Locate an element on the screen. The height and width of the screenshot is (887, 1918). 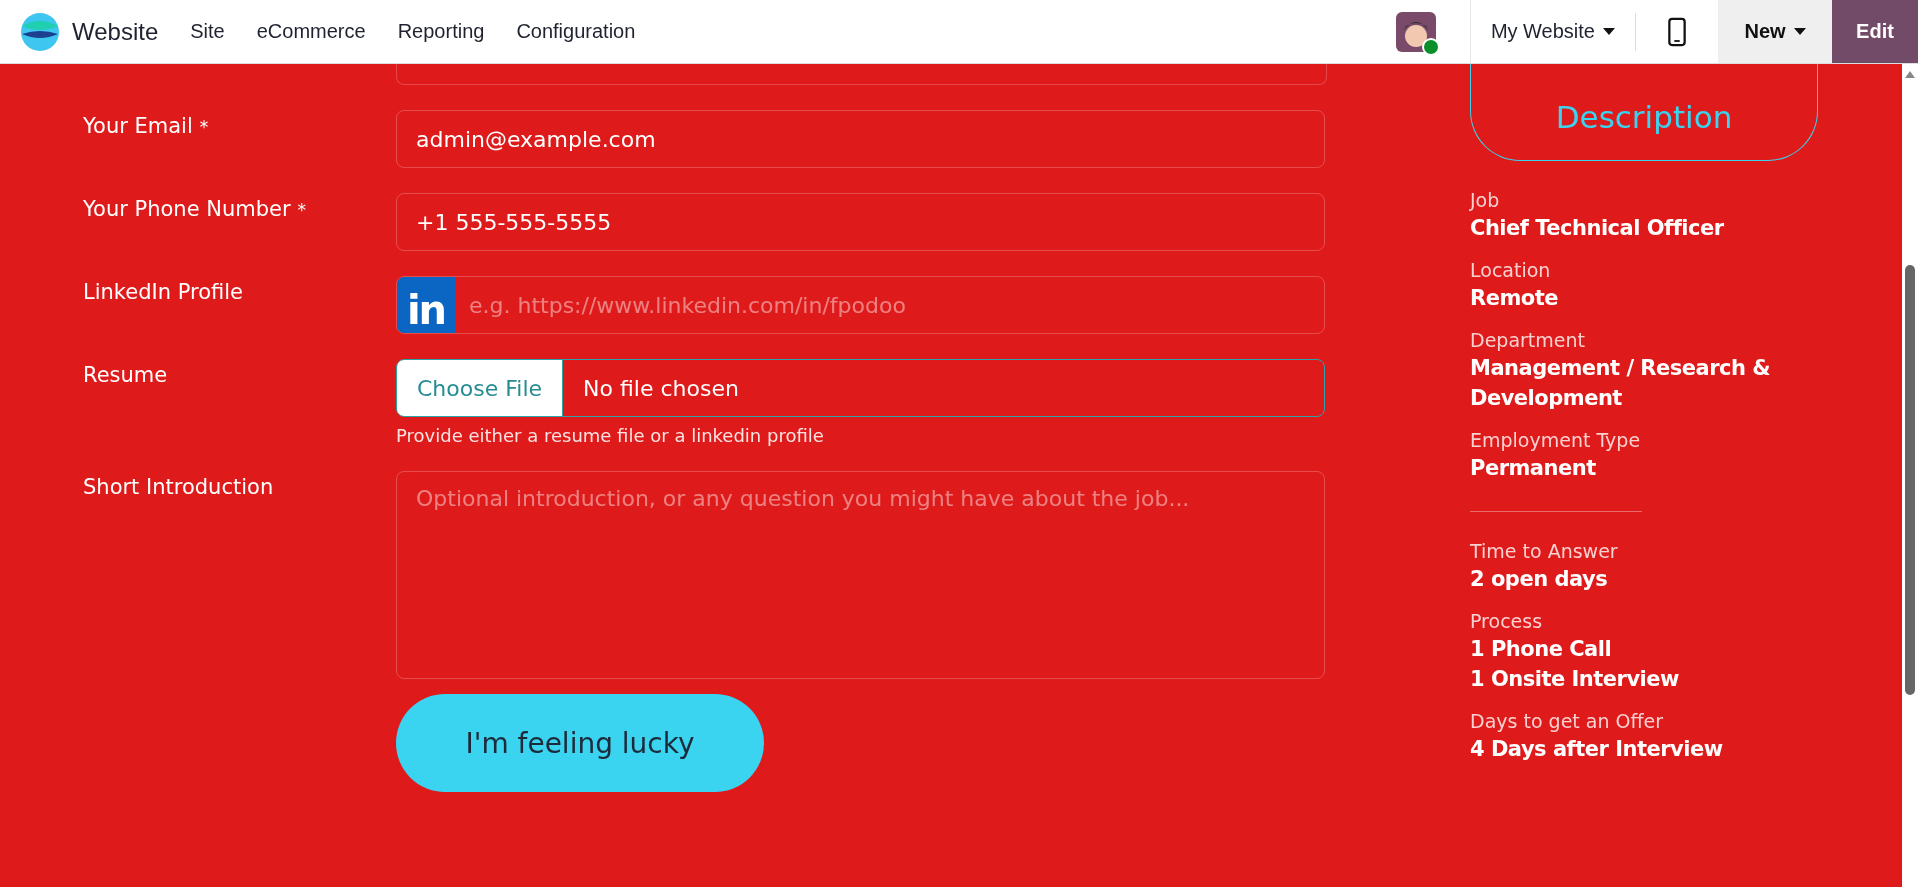
app-name: Website is located at coordinates (115, 31).